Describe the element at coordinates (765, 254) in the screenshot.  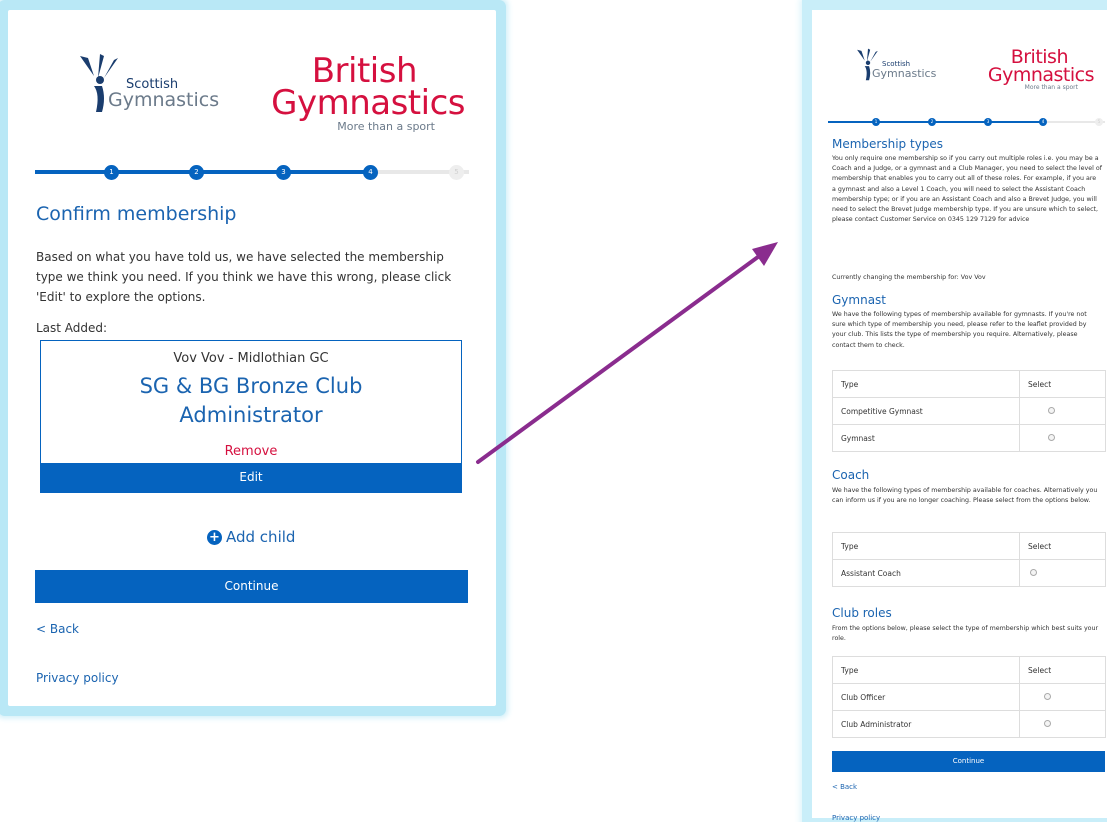
I see `arrow-head-icon` at that location.